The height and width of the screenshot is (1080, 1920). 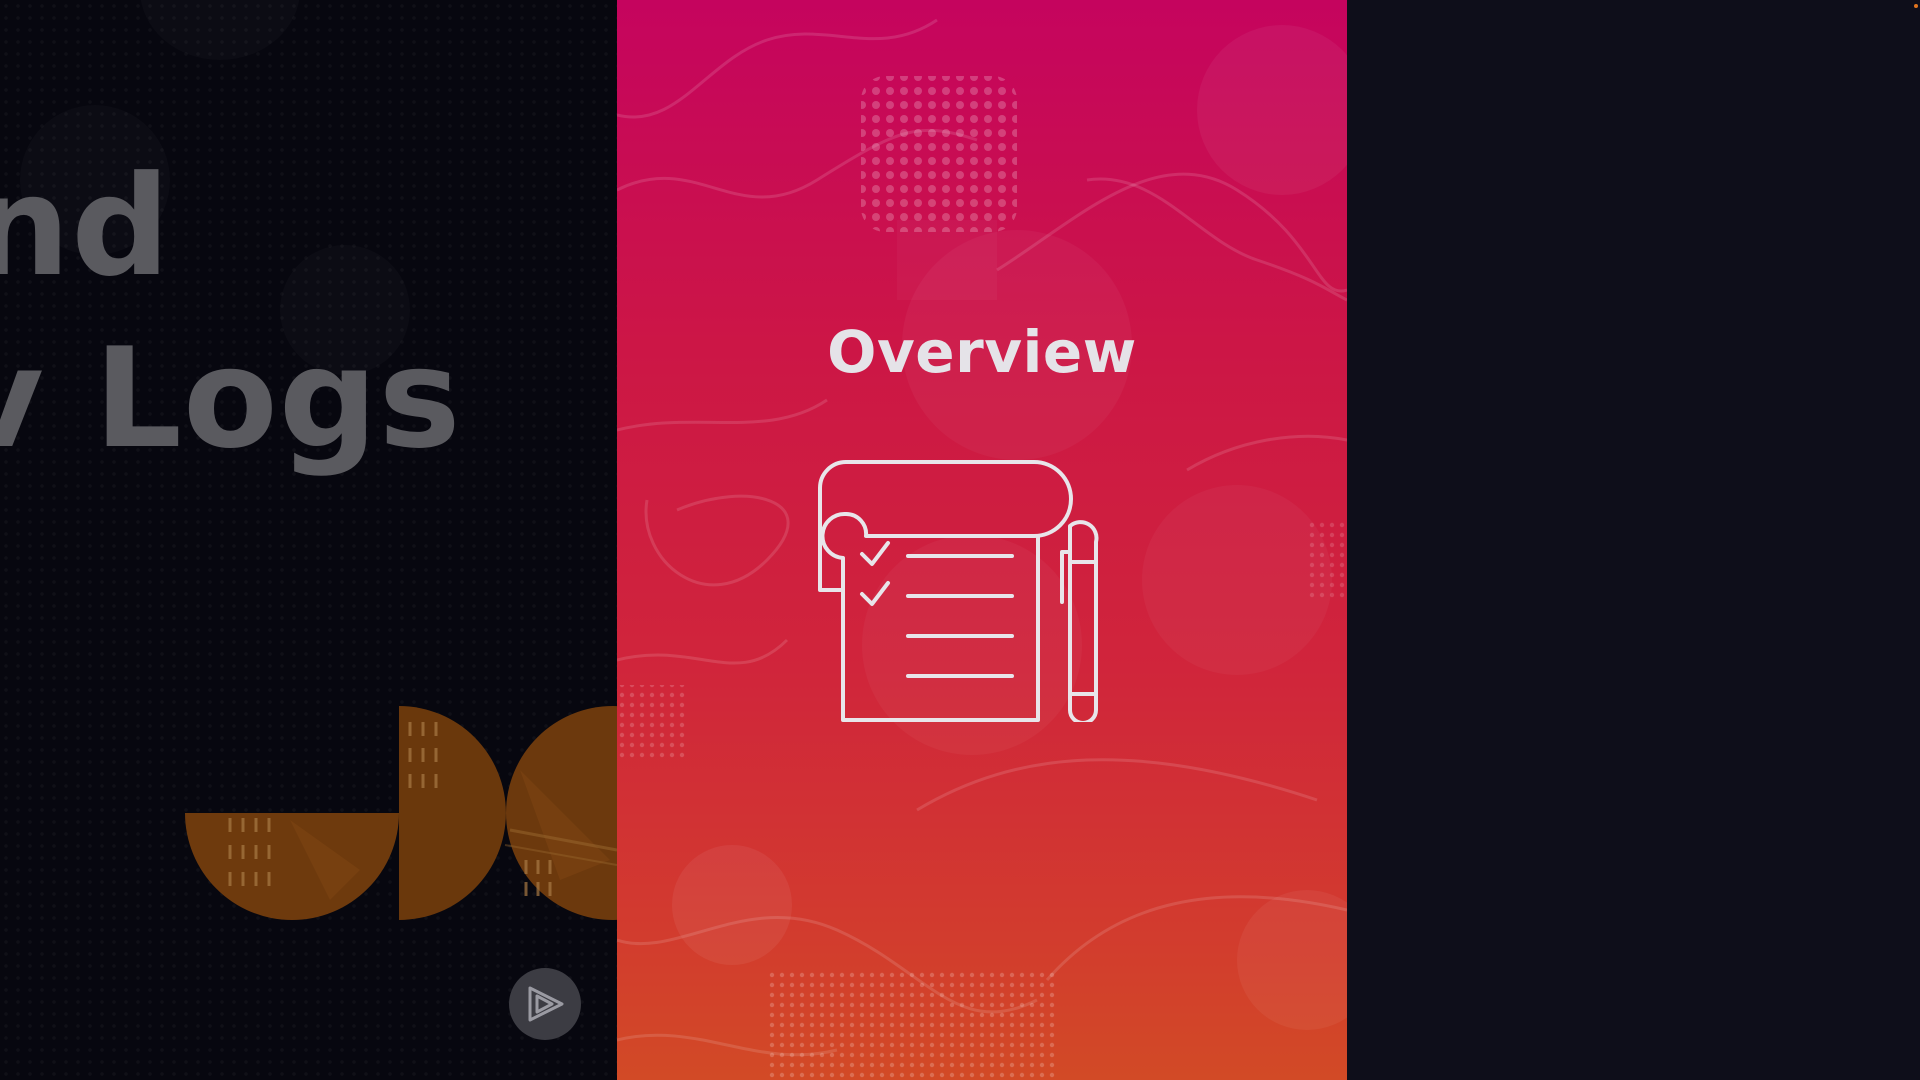 I want to click on card-title: Overview, so click(x=982, y=352).